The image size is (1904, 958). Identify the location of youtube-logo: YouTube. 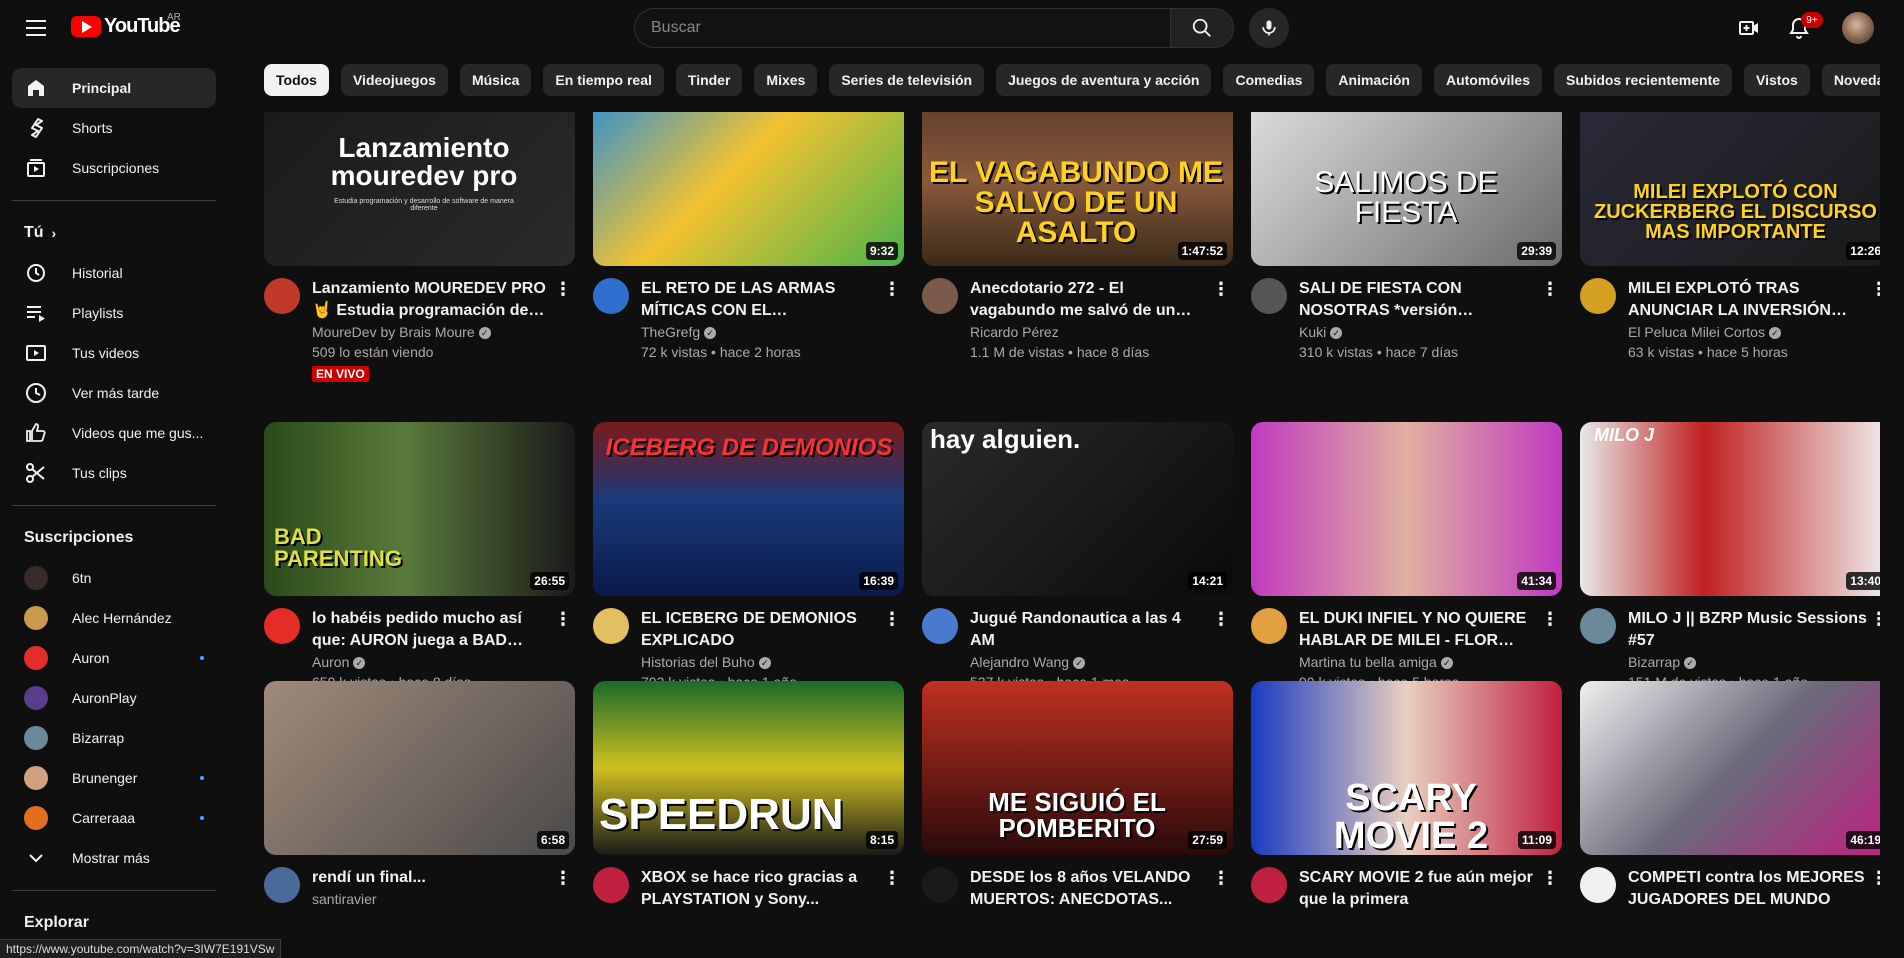
(126, 26).